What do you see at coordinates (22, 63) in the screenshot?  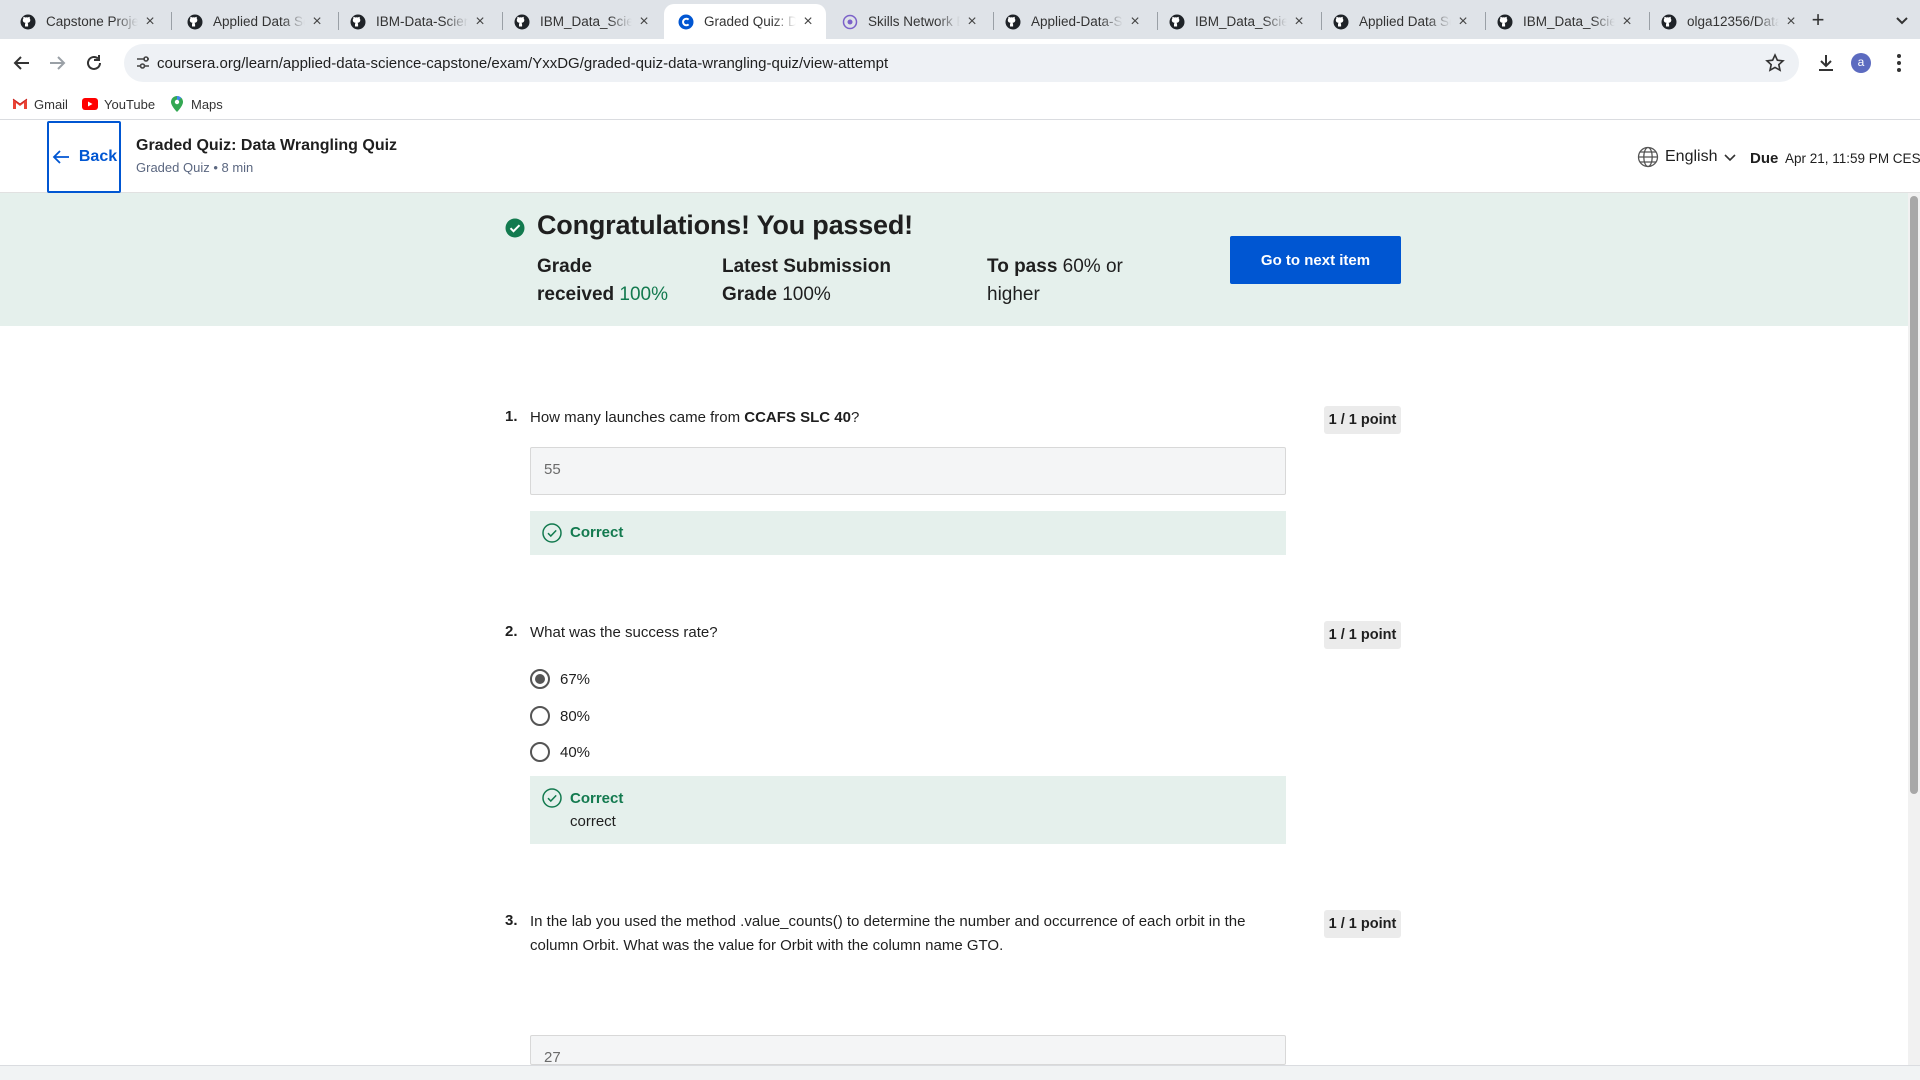 I see `back-arrow-icon` at bounding box center [22, 63].